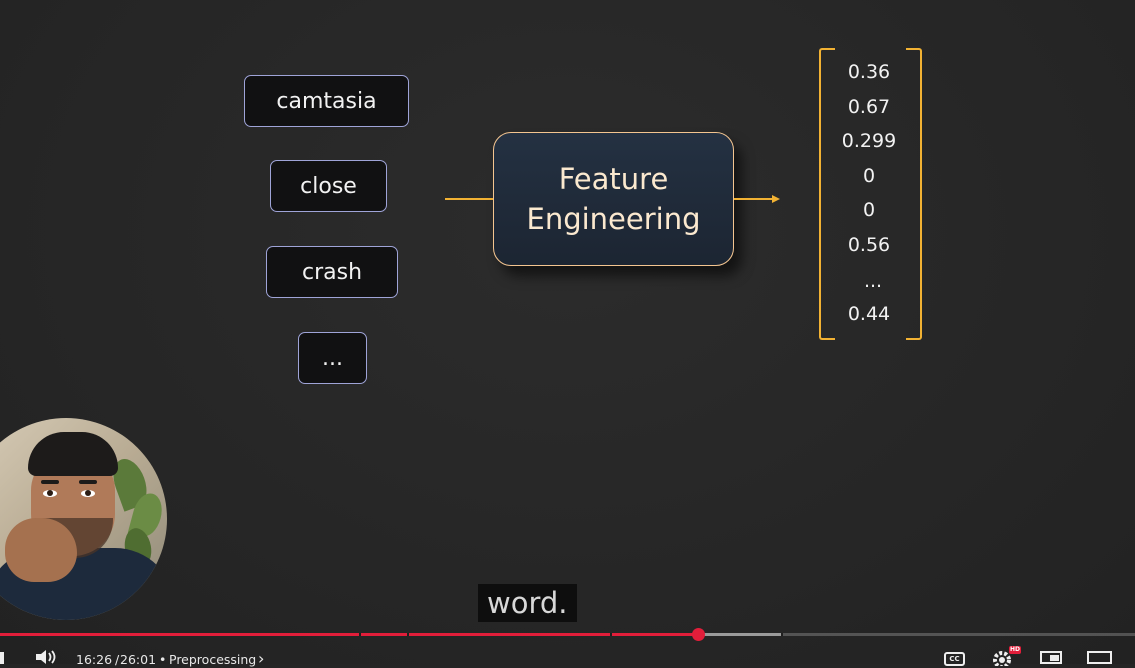 This screenshot has height=668, width=1135. Describe the element at coordinates (869, 314) in the screenshot. I see `vector-value: 0.44` at that location.